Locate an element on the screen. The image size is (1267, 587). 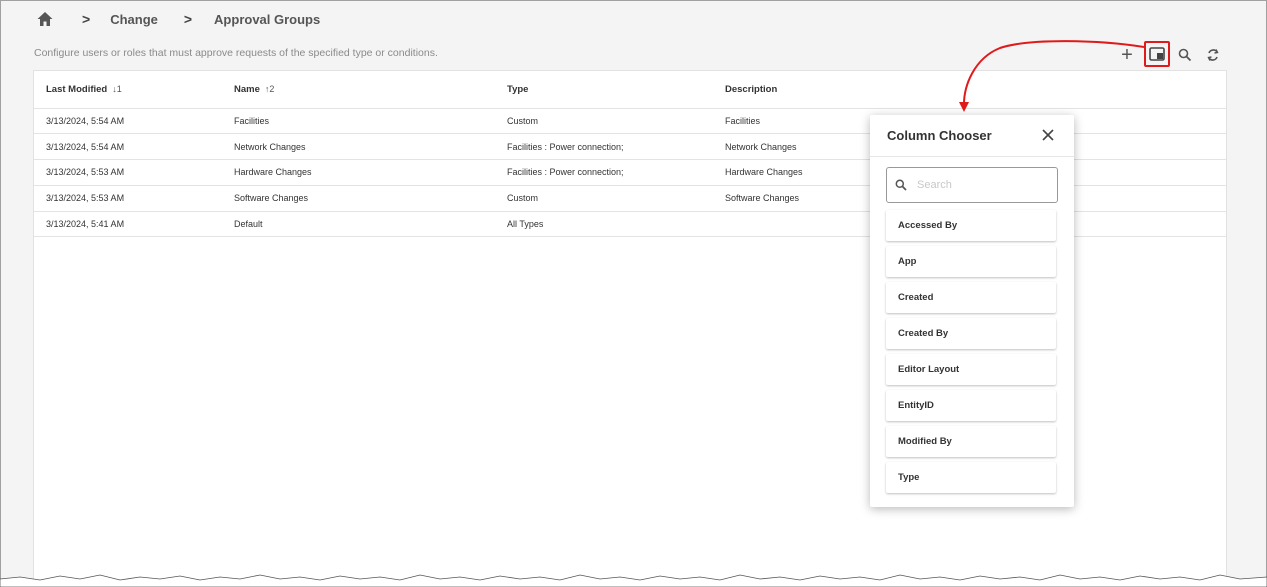
column-search-input is located at coordinates (982, 185).